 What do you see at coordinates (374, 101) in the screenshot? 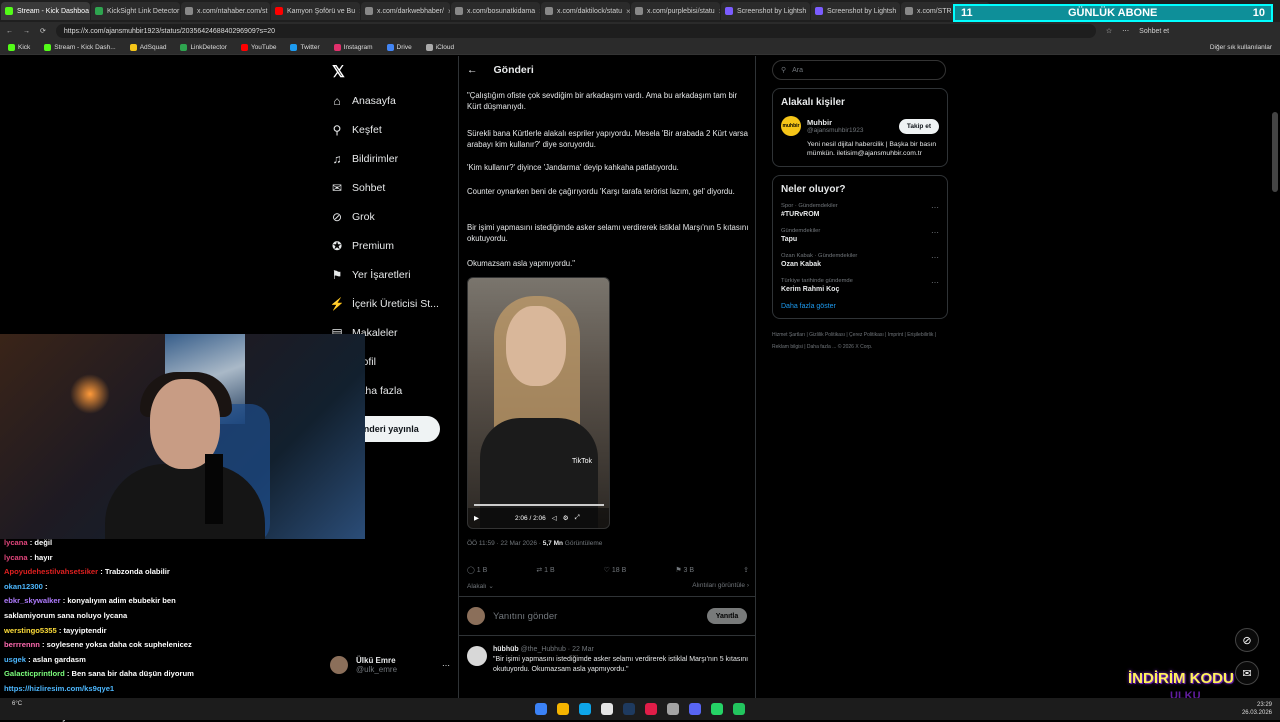
I see `nav-label: Anasayfa` at bounding box center [374, 101].